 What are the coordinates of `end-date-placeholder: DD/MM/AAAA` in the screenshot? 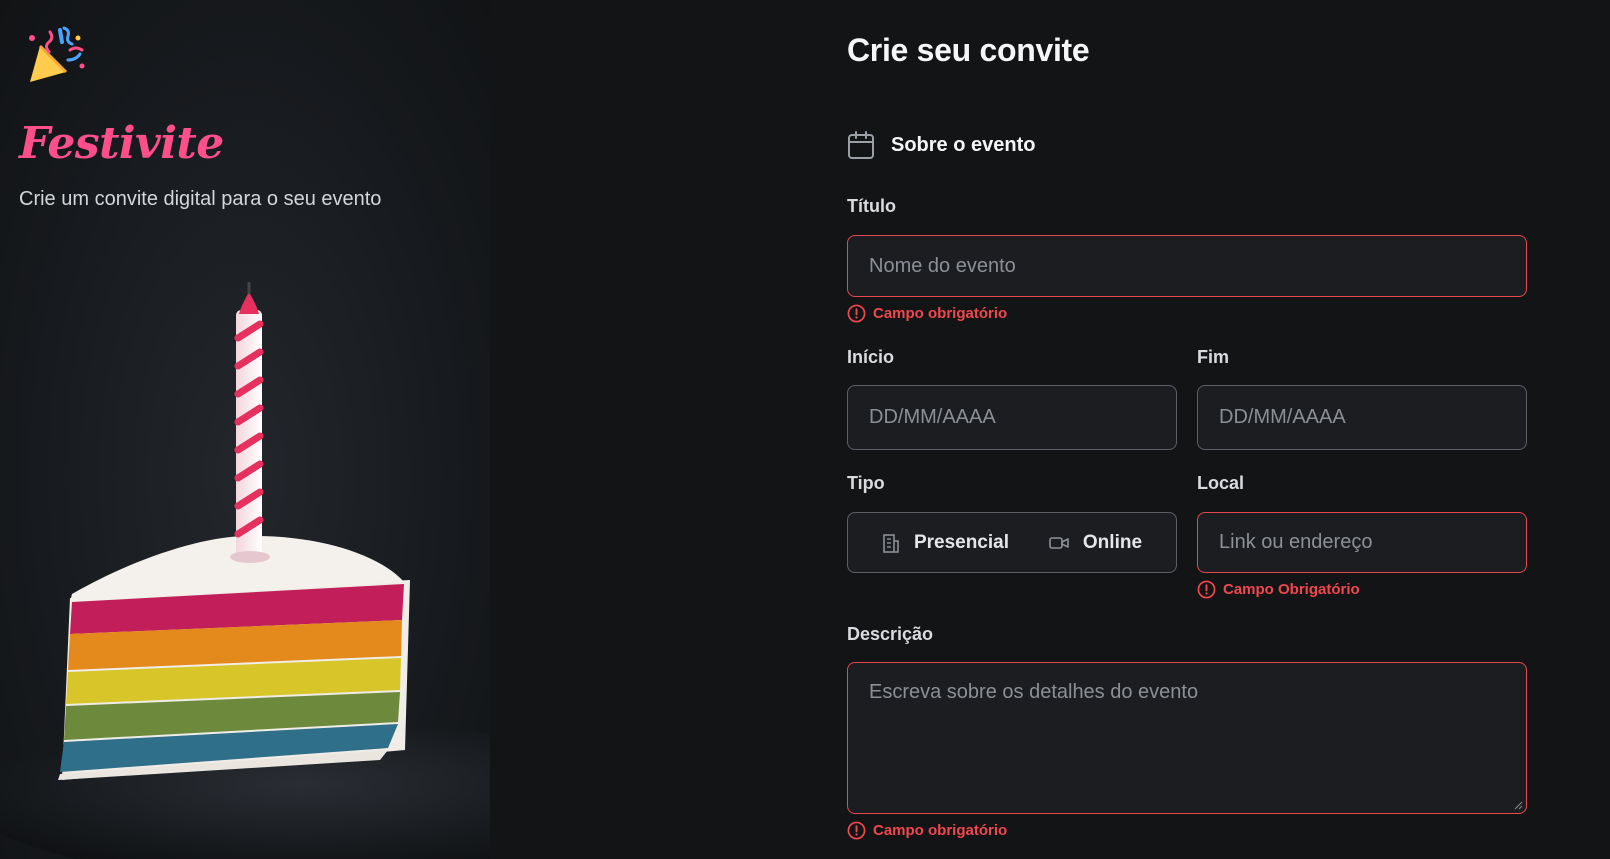 It's located at (1282, 417).